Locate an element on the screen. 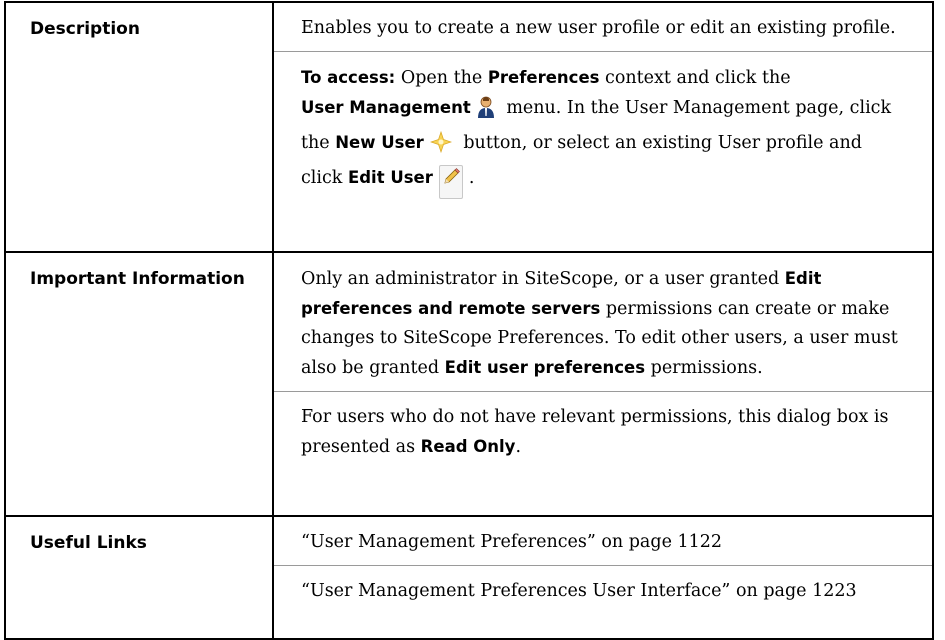 Image resolution: width=945 pixels, height=640 pixels. row-label-important-information: Important Information is located at coordinates (139, 384).